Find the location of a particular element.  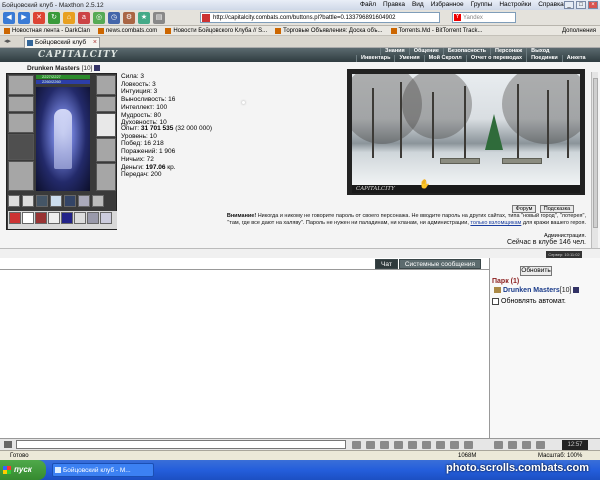

send-icon is located at coordinates (356, 445).